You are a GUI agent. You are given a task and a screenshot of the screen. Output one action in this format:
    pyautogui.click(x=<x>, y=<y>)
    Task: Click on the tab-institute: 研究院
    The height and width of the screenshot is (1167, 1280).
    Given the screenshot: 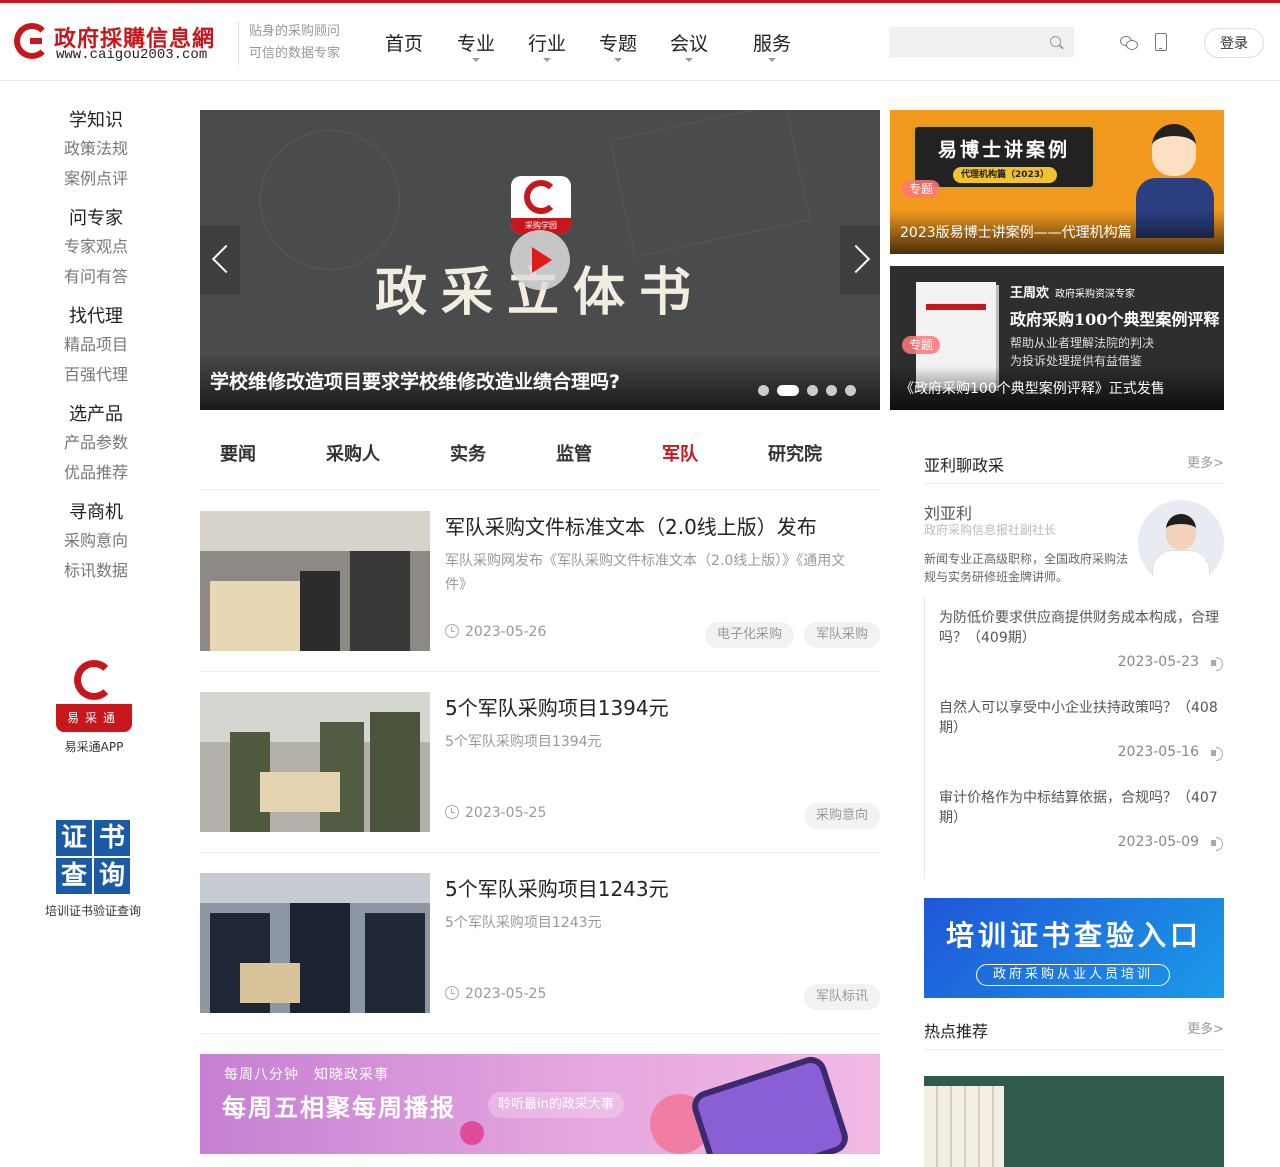 What is the action you would take?
    pyautogui.click(x=795, y=453)
    